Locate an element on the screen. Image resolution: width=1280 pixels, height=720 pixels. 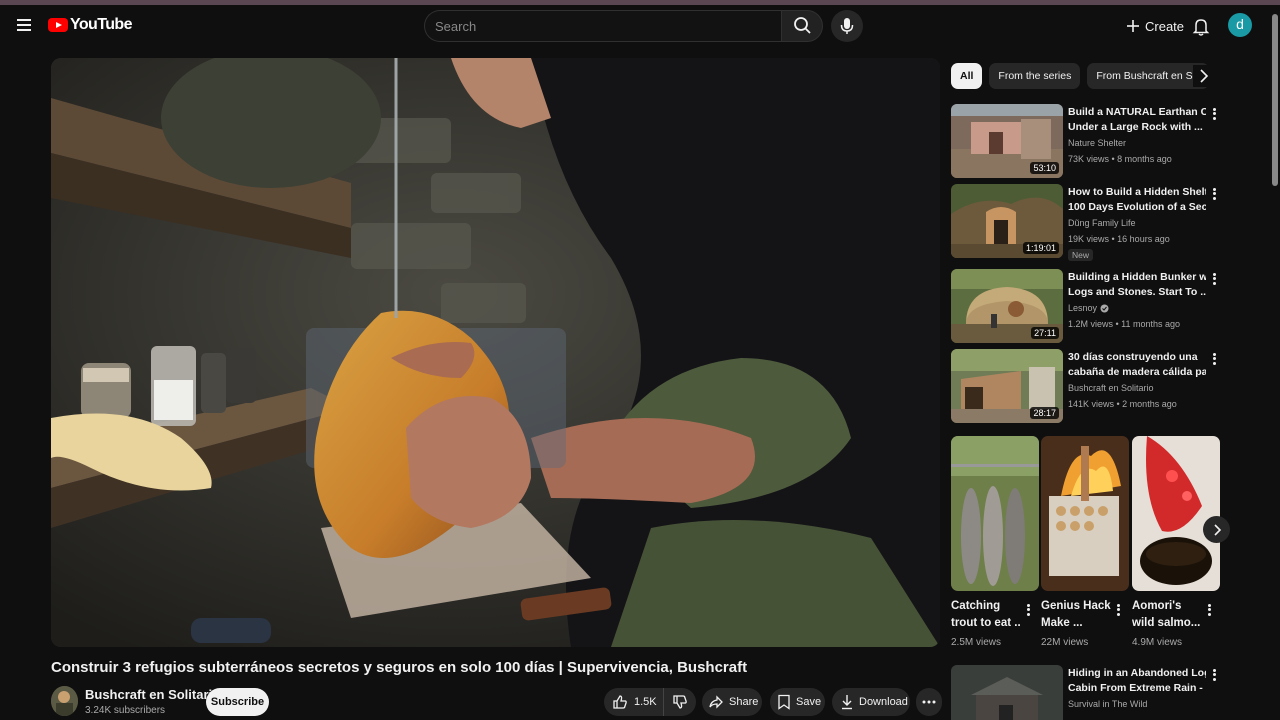
video-duration: 1:19:01 is located at coordinates (1040, 248).